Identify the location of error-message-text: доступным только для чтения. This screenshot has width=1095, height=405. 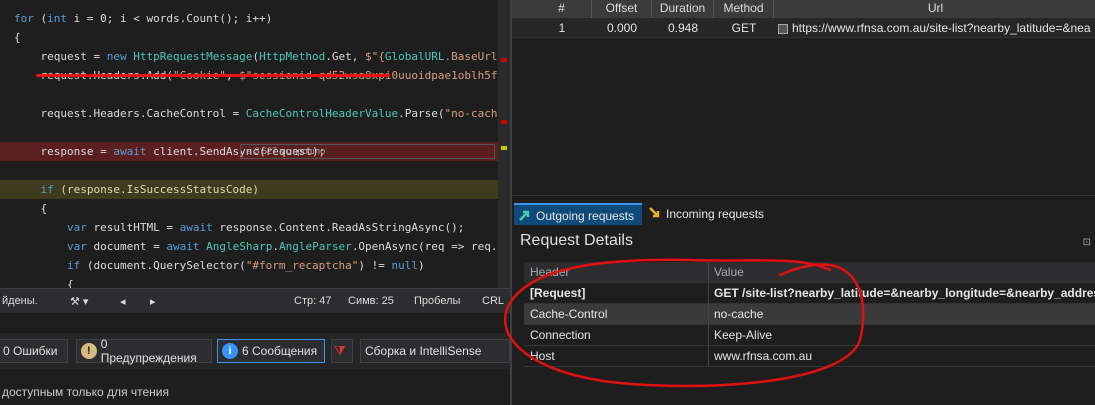
(86, 392).